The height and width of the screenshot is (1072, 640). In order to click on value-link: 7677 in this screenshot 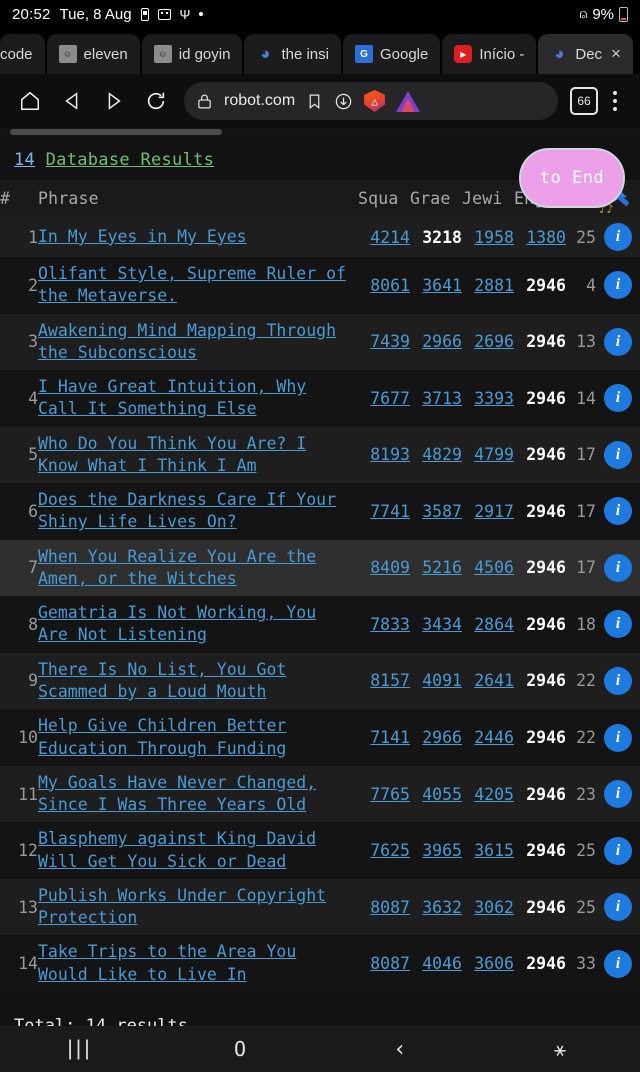, I will do `click(390, 398)`.